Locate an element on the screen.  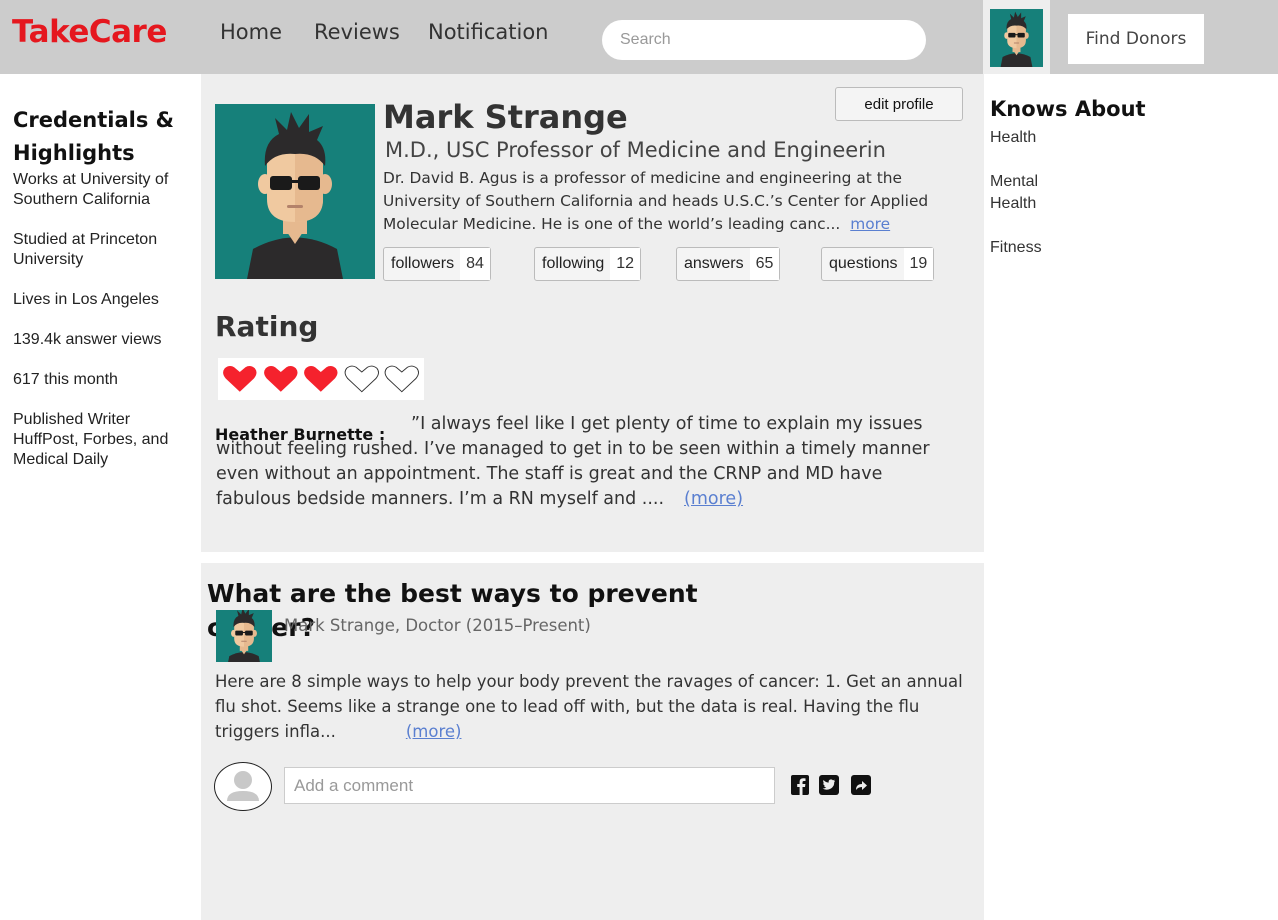
nav-home: Home is located at coordinates (251, 32).